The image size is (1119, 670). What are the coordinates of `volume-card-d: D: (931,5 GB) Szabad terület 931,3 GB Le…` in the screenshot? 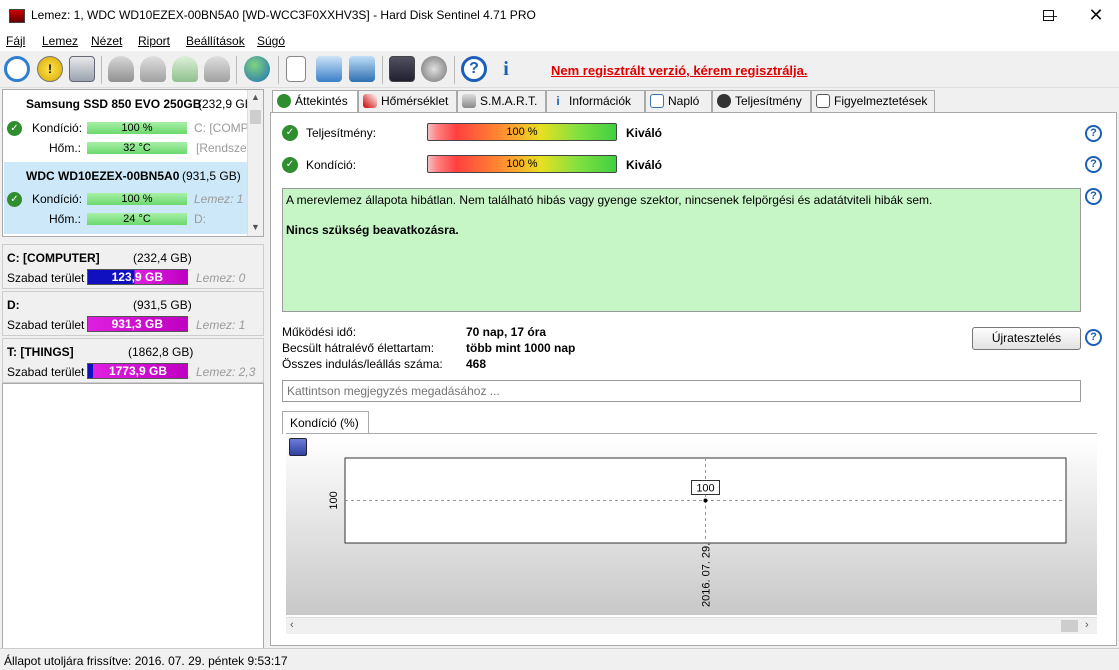 It's located at (133, 313).